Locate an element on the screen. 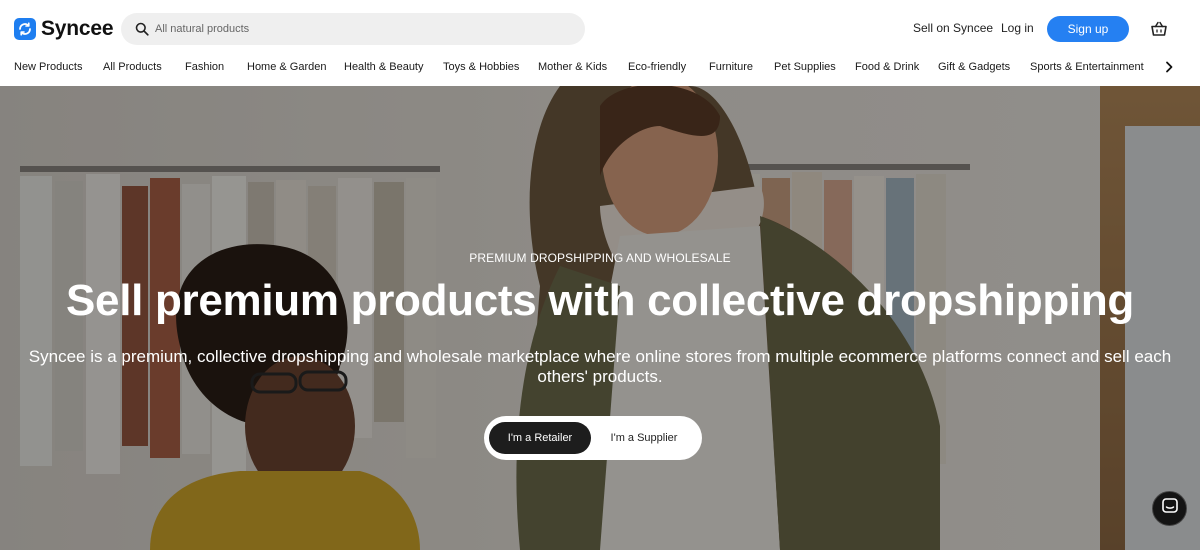 This screenshot has width=1200, height=550. category-eco-friendly: Eco-friendly is located at coordinates (657, 67).